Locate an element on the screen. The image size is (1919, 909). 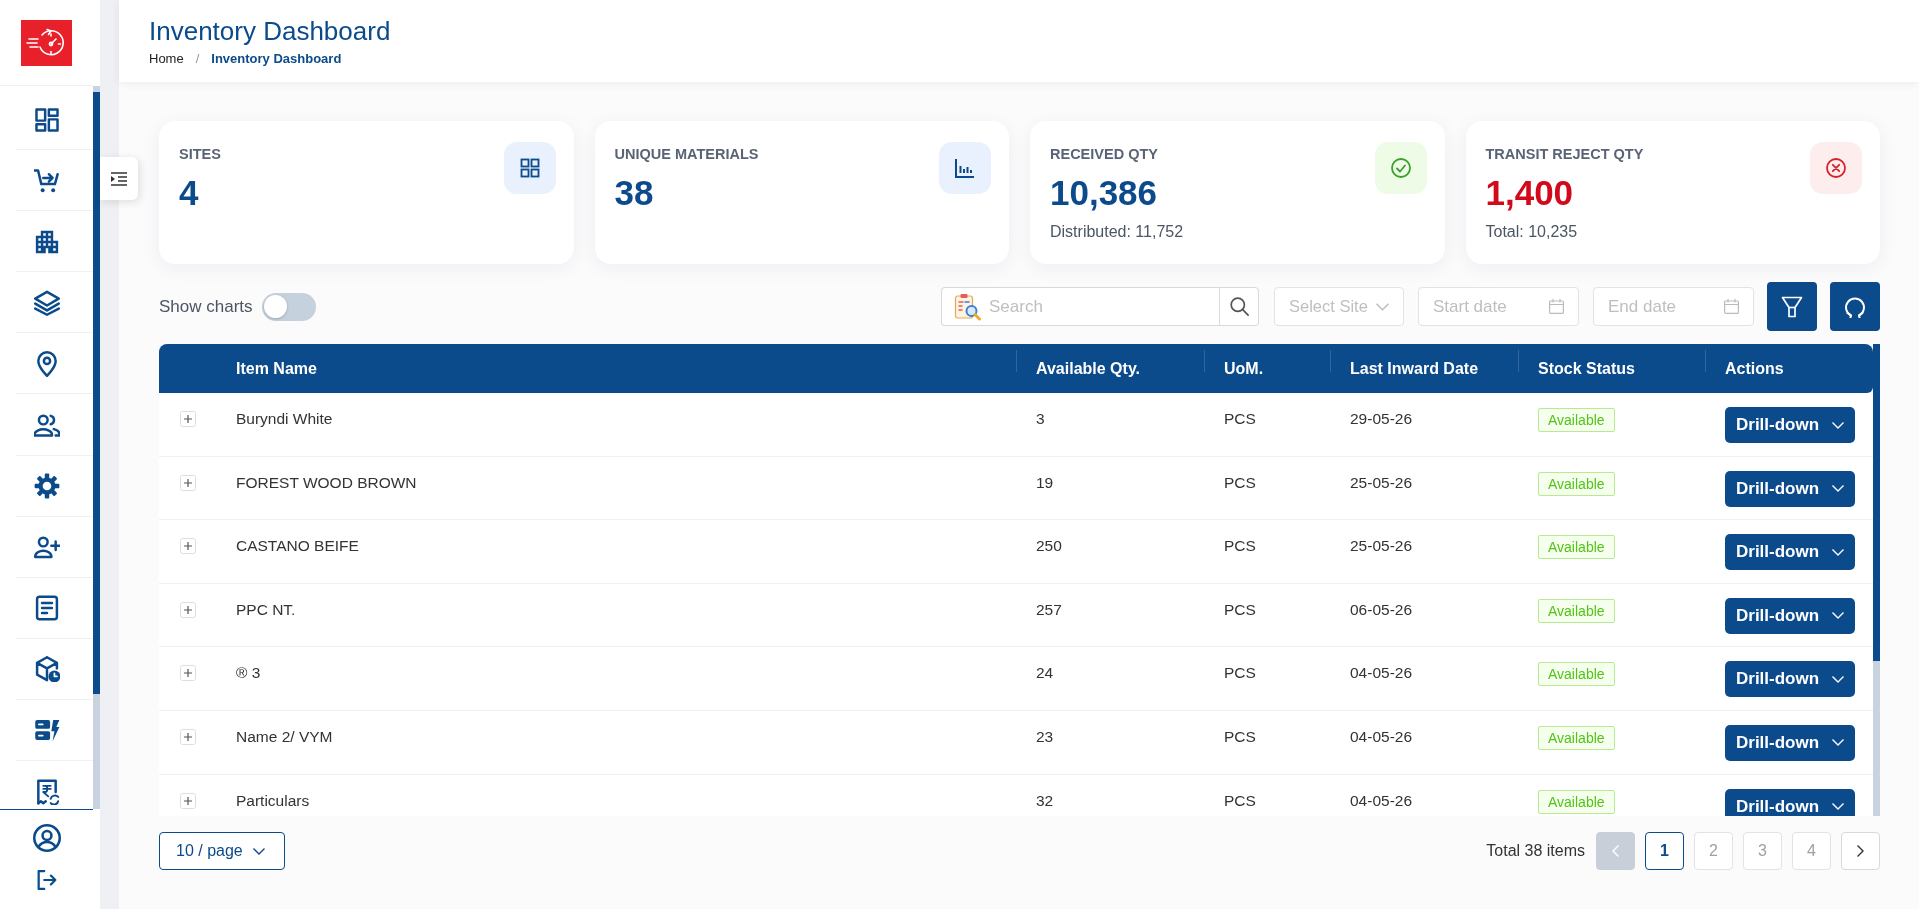
item-name: Buryndi White is located at coordinates (284, 419).